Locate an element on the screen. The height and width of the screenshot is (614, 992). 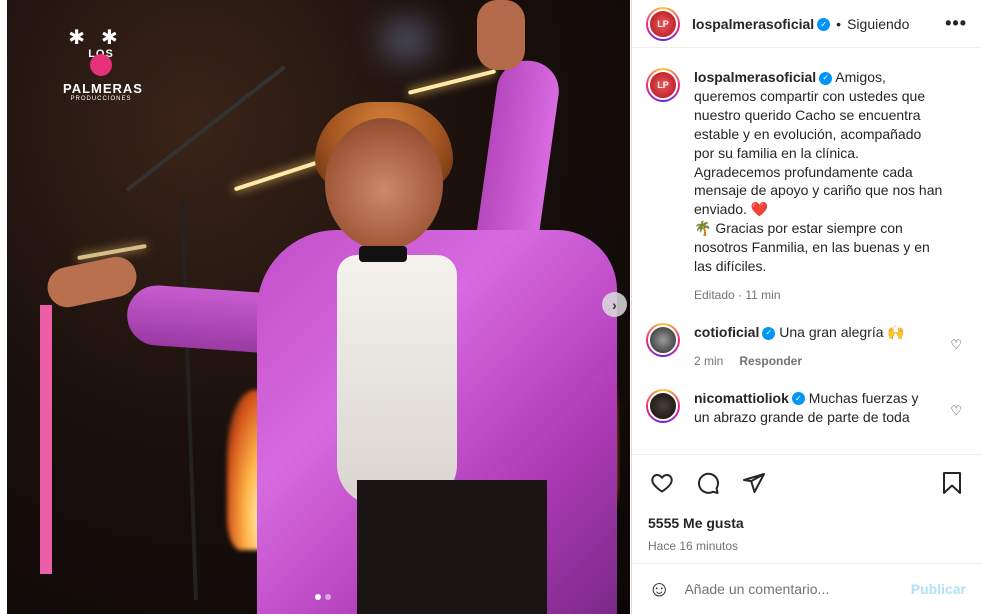
caption-username: lospalmerasoficial is located at coordinates (755, 77).